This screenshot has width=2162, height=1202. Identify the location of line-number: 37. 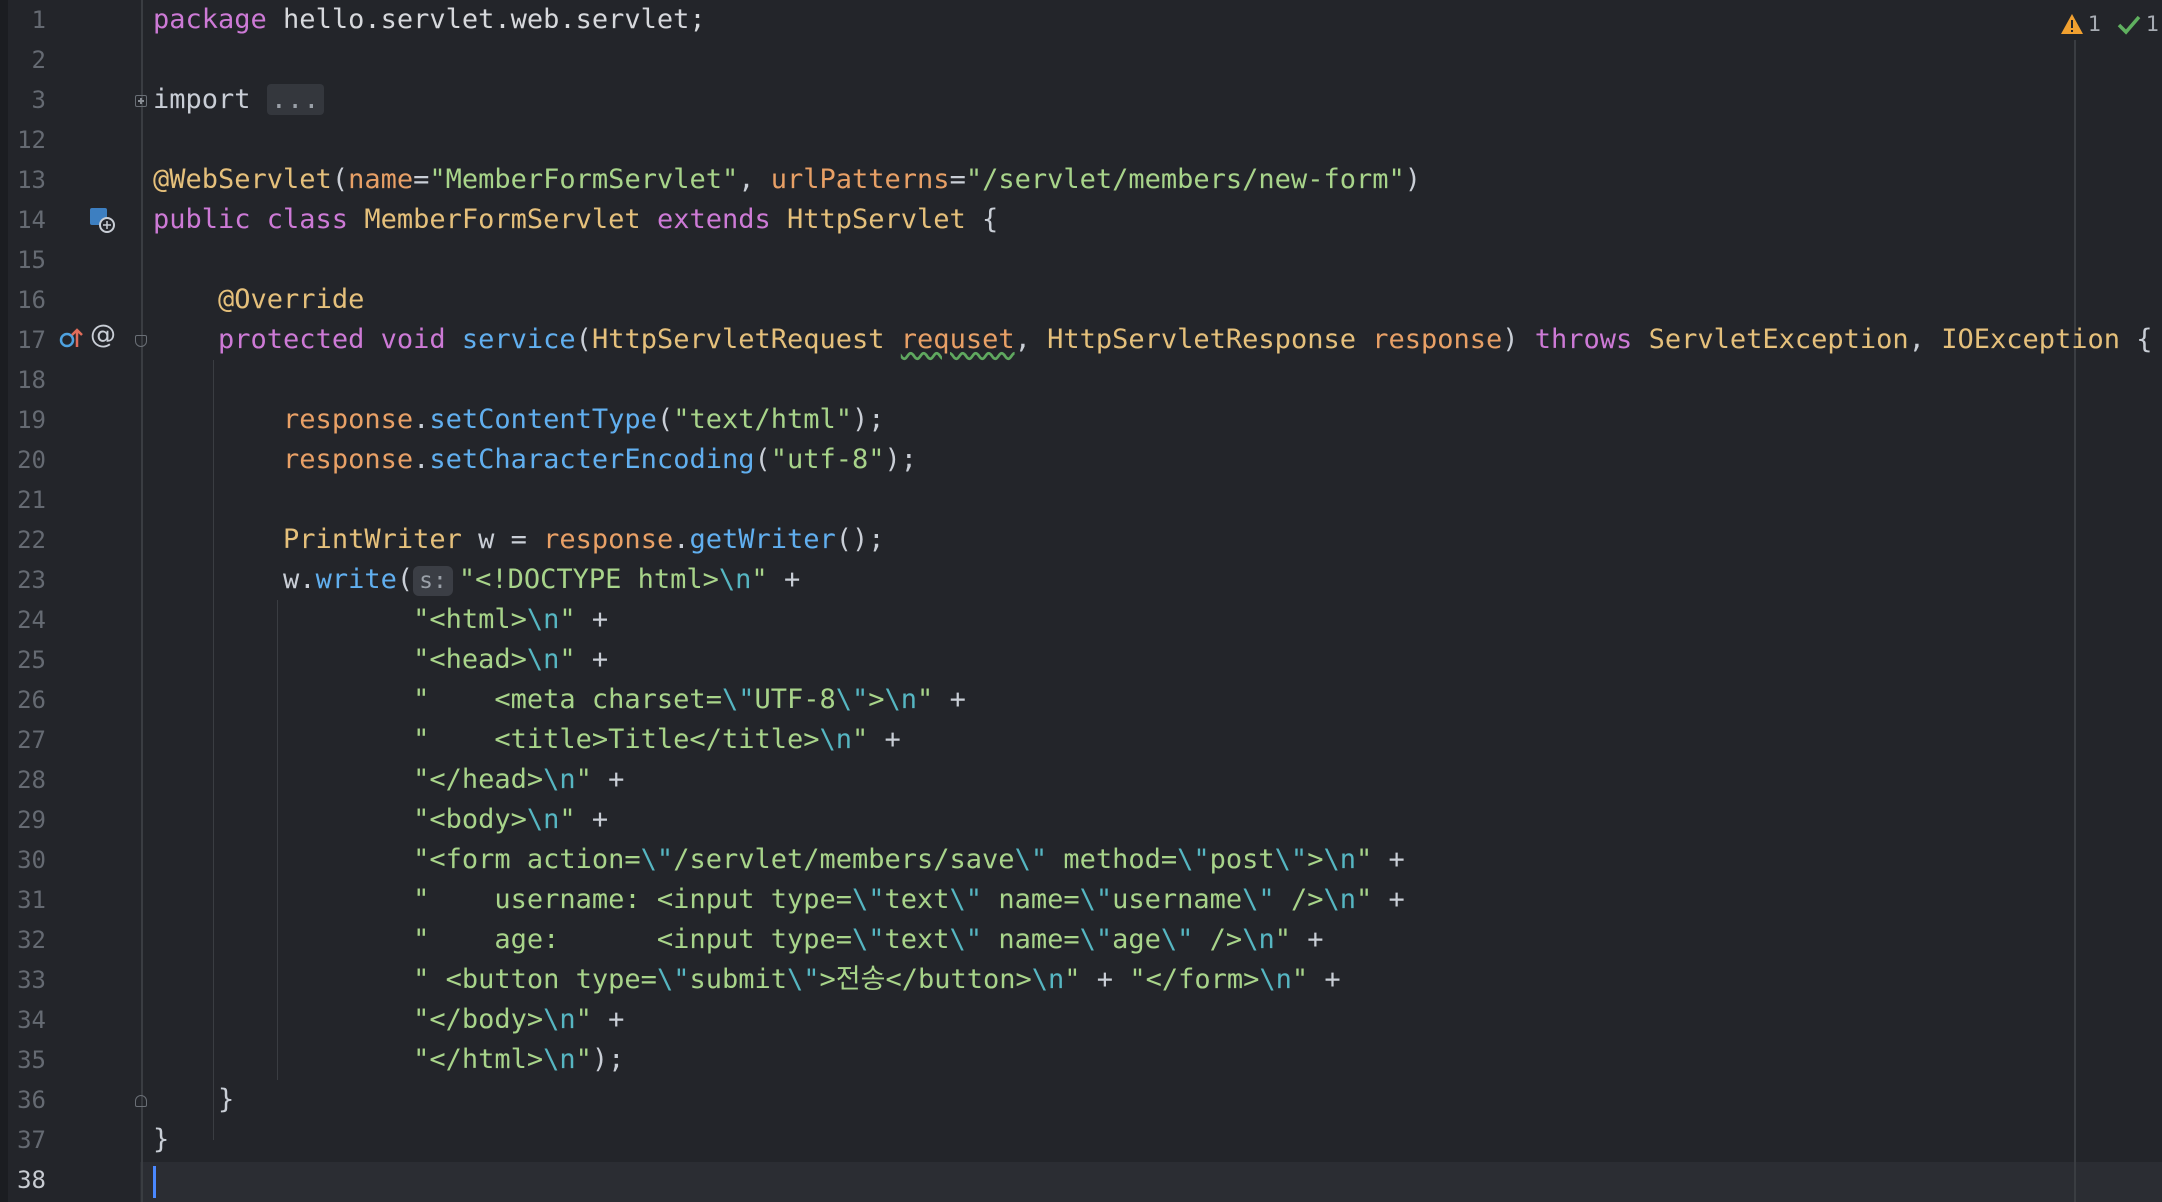
(27, 1140).